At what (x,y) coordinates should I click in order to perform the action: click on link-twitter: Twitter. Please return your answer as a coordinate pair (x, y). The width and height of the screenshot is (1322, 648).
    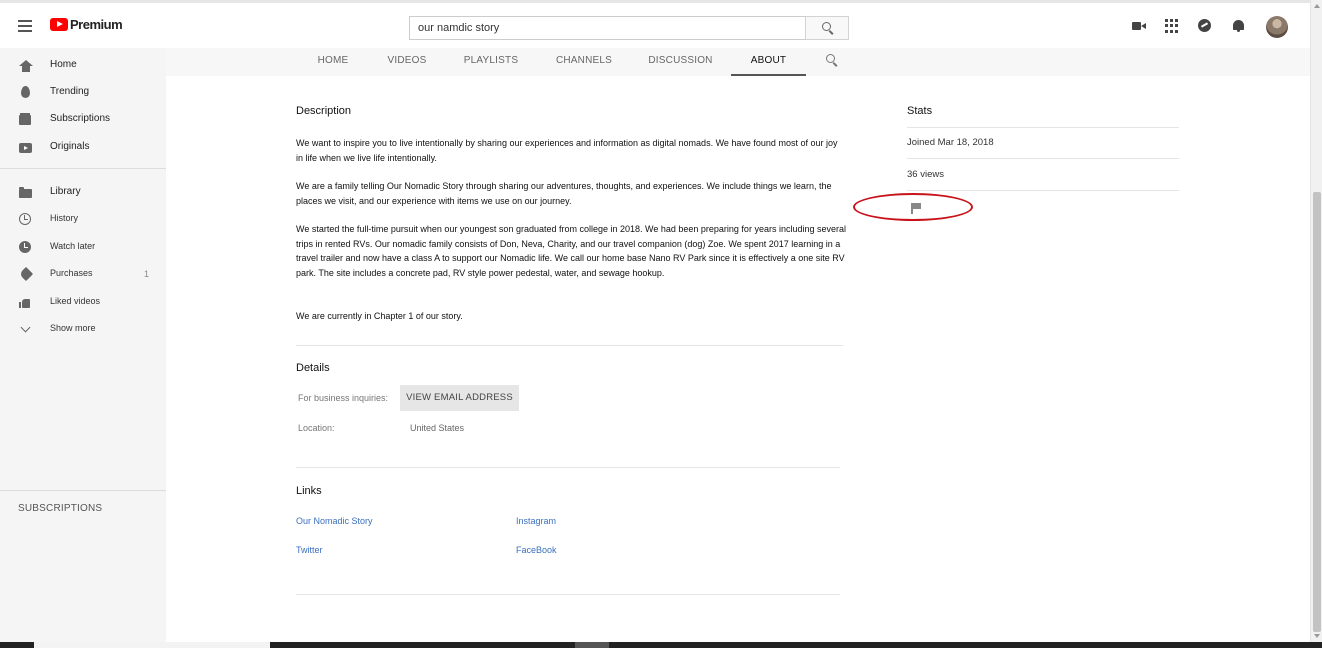
    Looking at the image, I should click on (309, 550).